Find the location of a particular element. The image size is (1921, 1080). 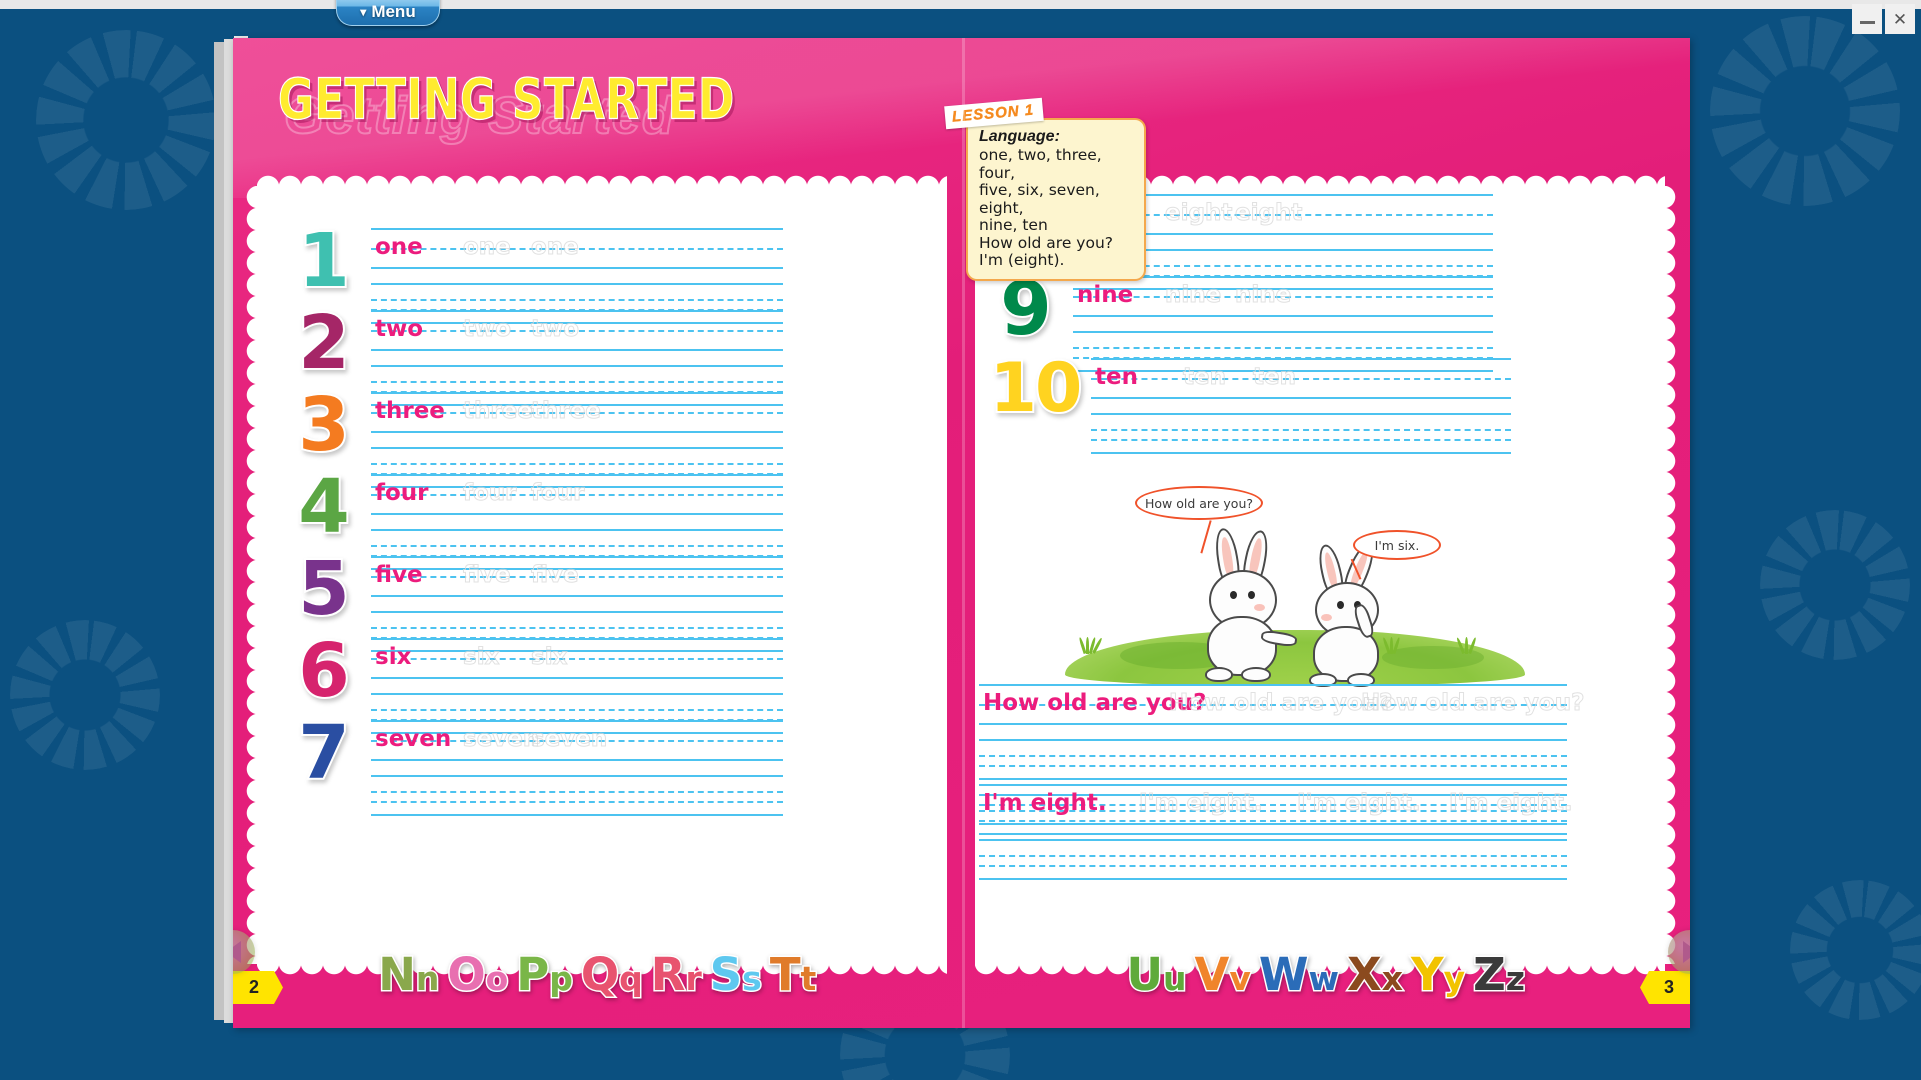

speech-bubble-question-text: How old are you? is located at coordinates (1199, 503).